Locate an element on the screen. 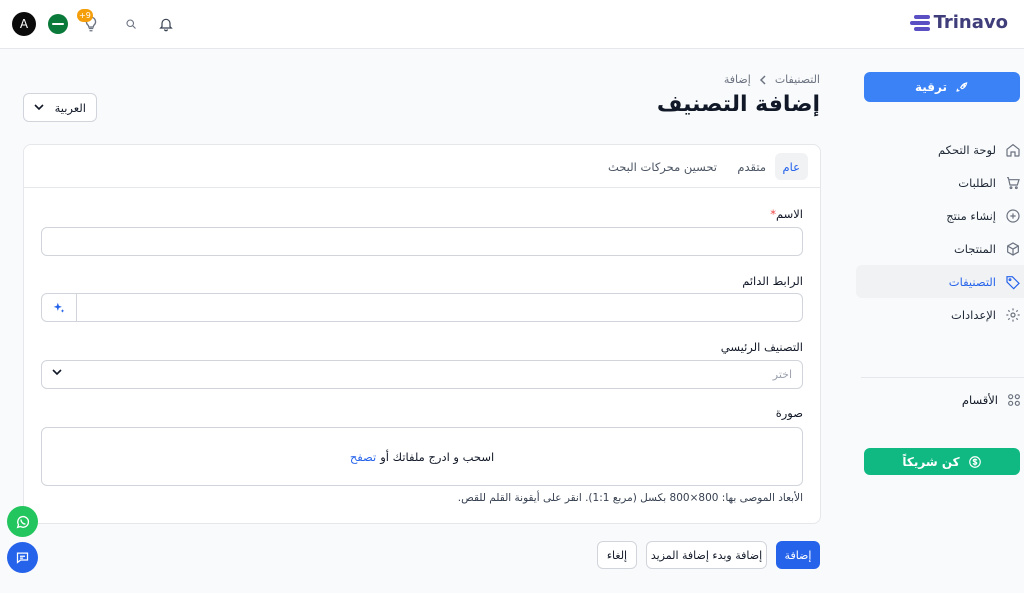  sidebar-item-dashboard: لوحة التحكم is located at coordinates (940, 149).